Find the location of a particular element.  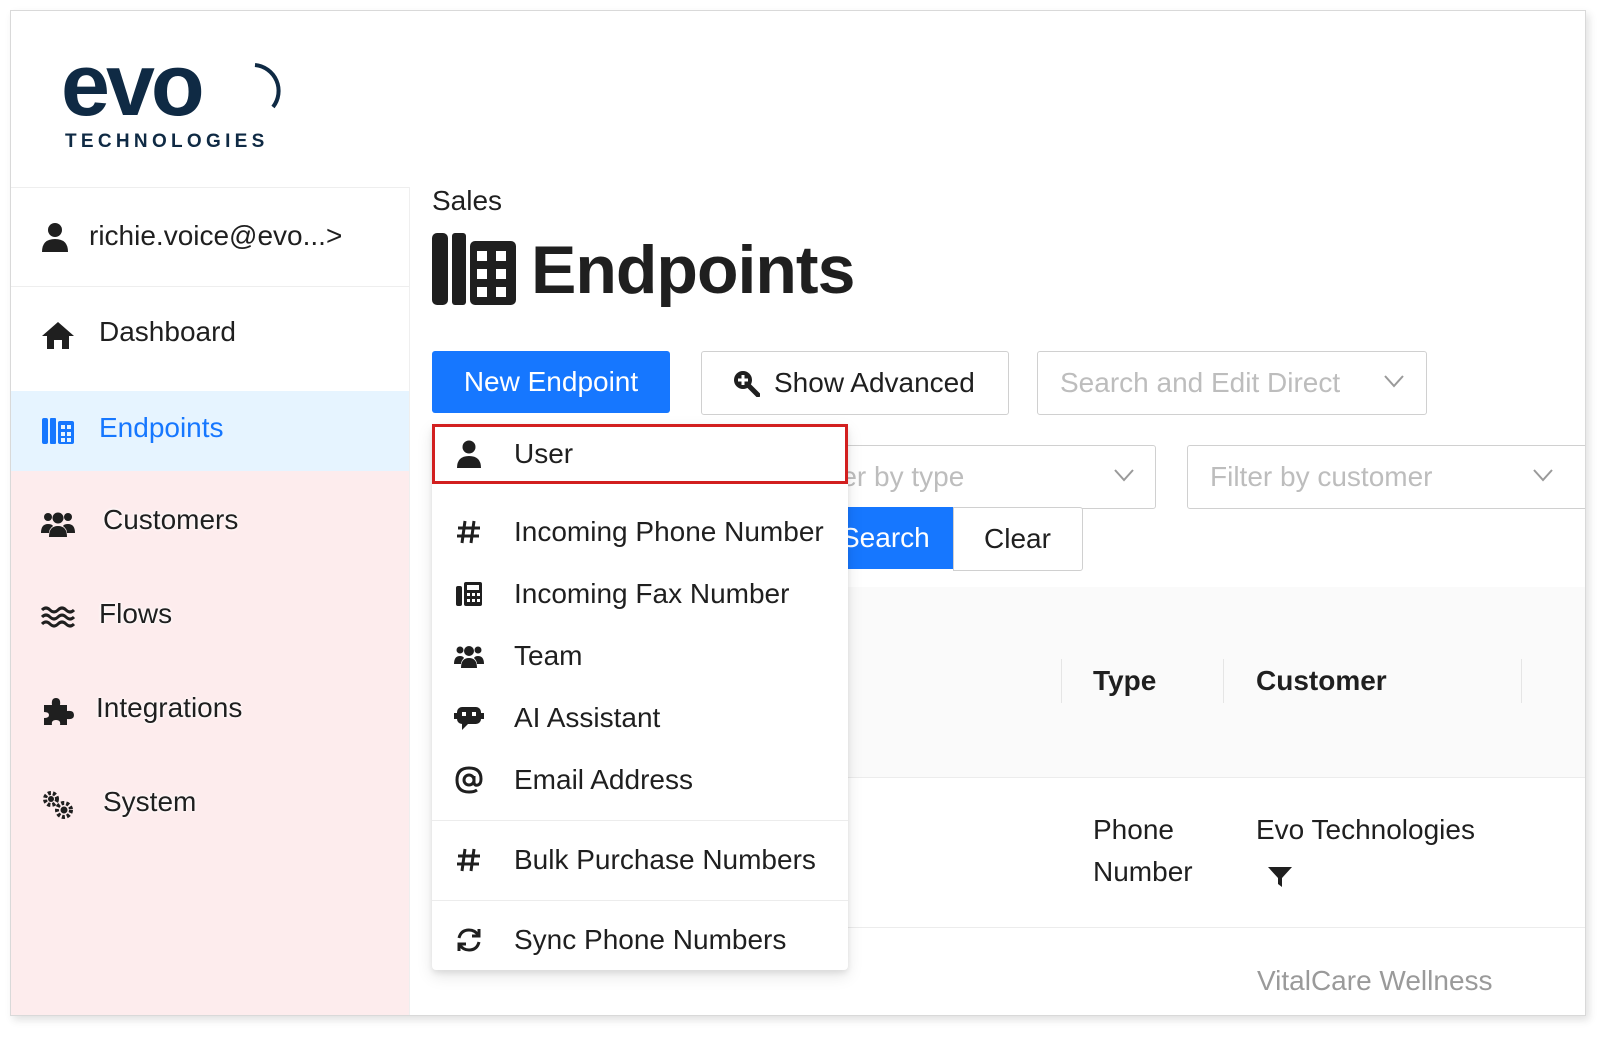

clear-label: Clear is located at coordinates (1017, 538).